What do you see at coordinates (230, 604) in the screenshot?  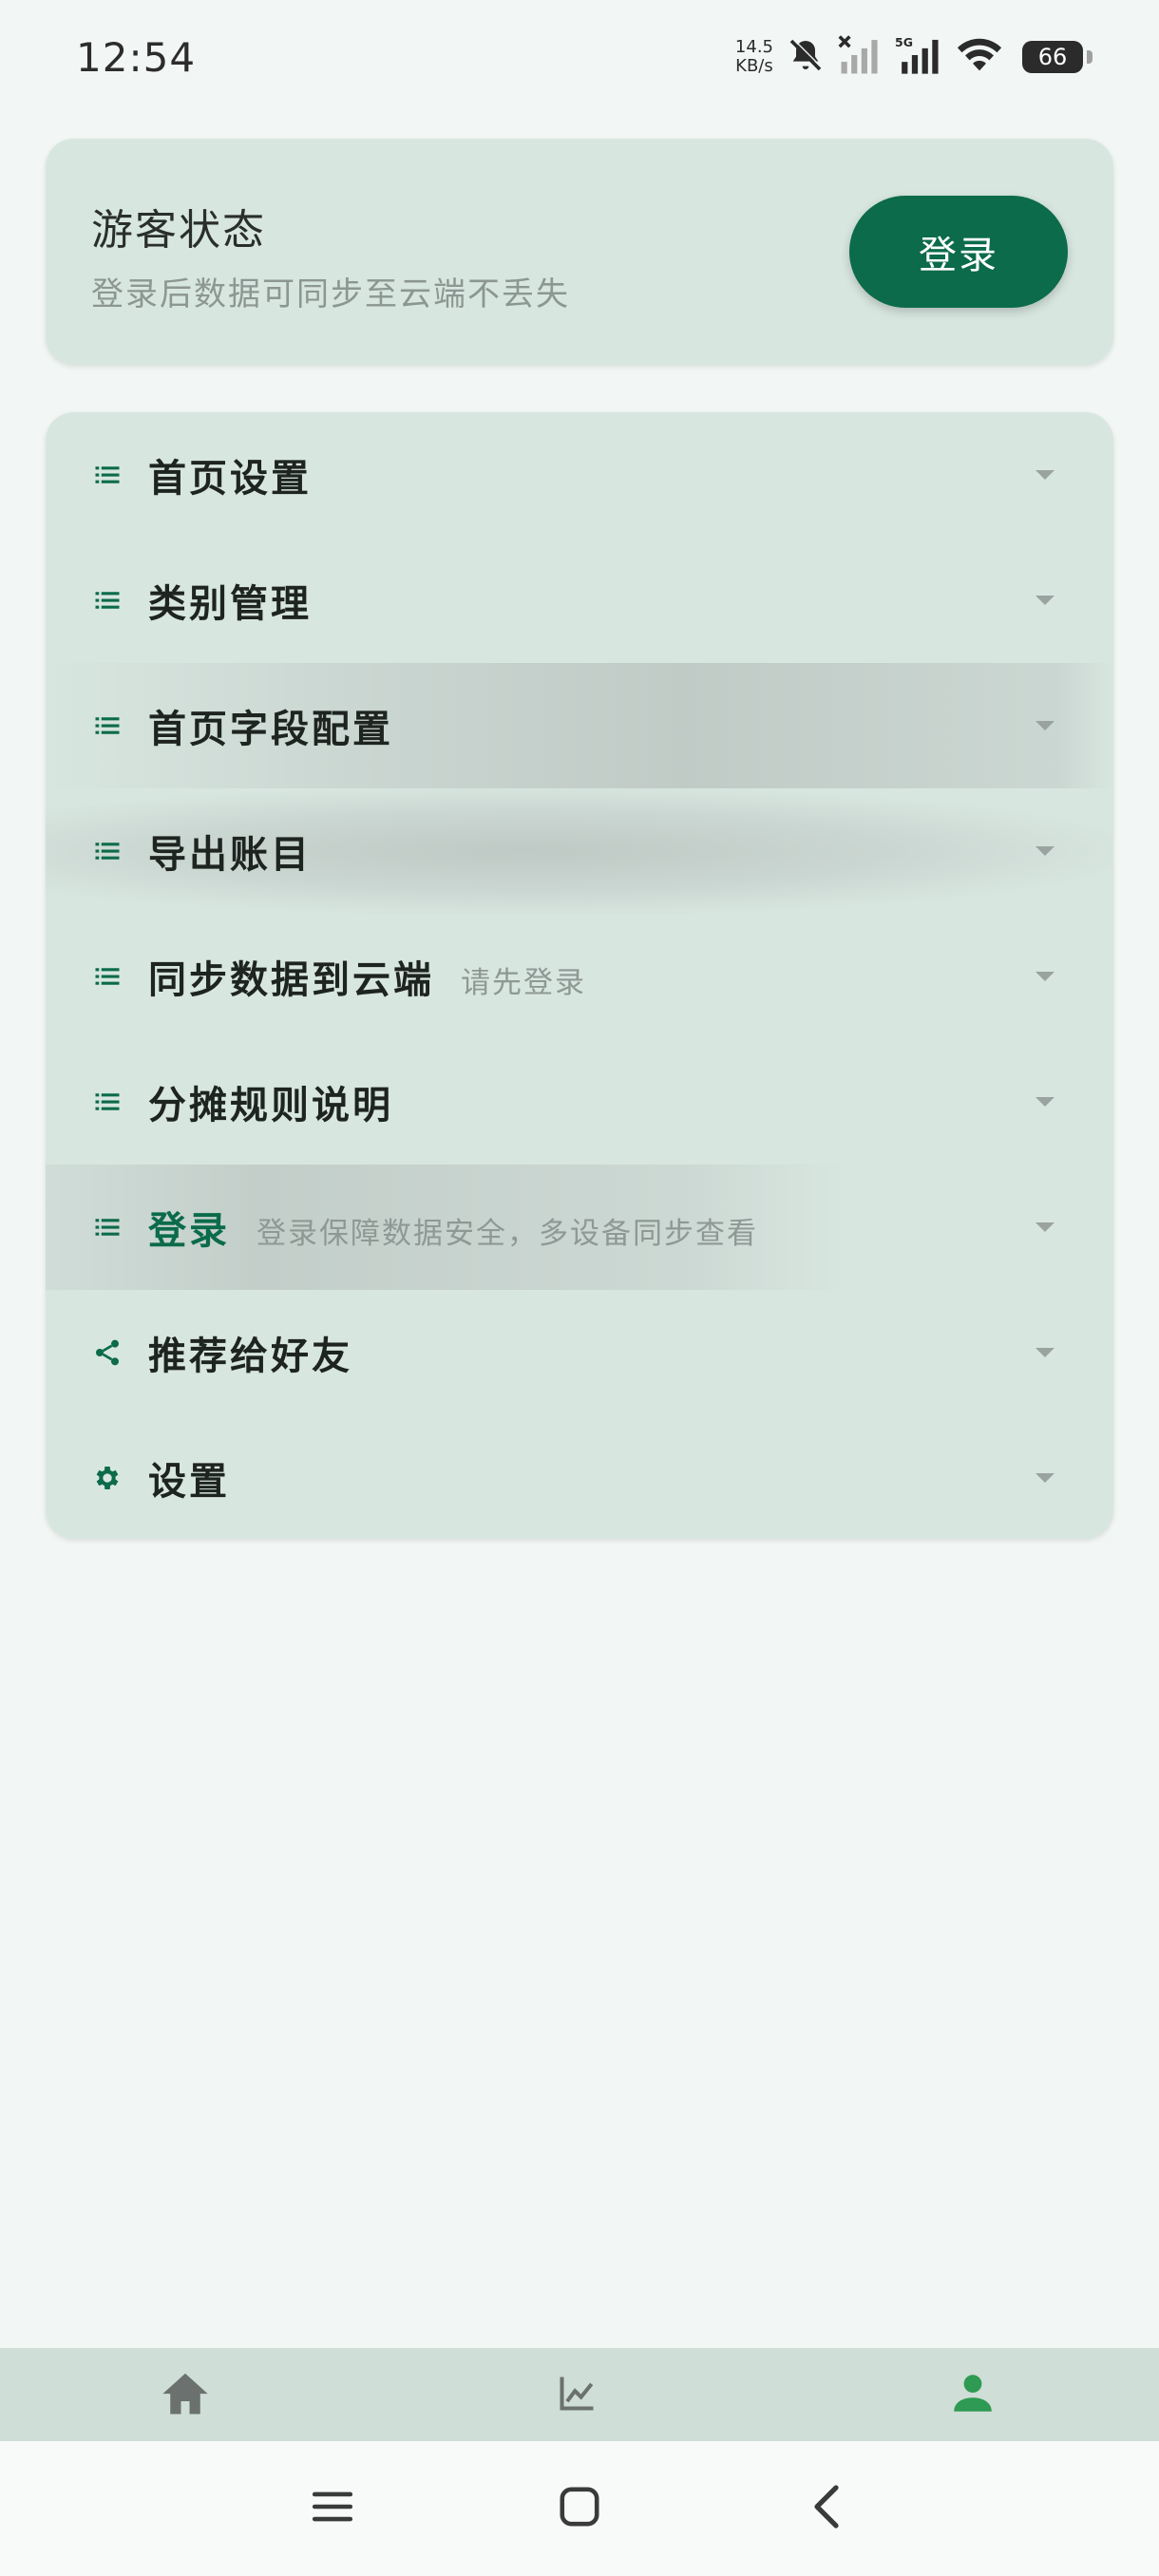 I see `menu-item-label: 类别管理` at bounding box center [230, 604].